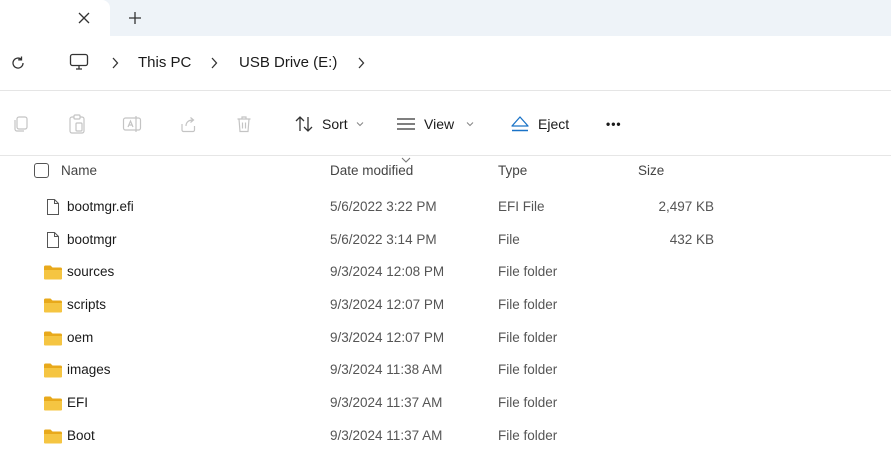  Describe the element at coordinates (386, 370) in the screenshot. I see `file-date-modified: 9/3/2024 11:38 AM` at that location.